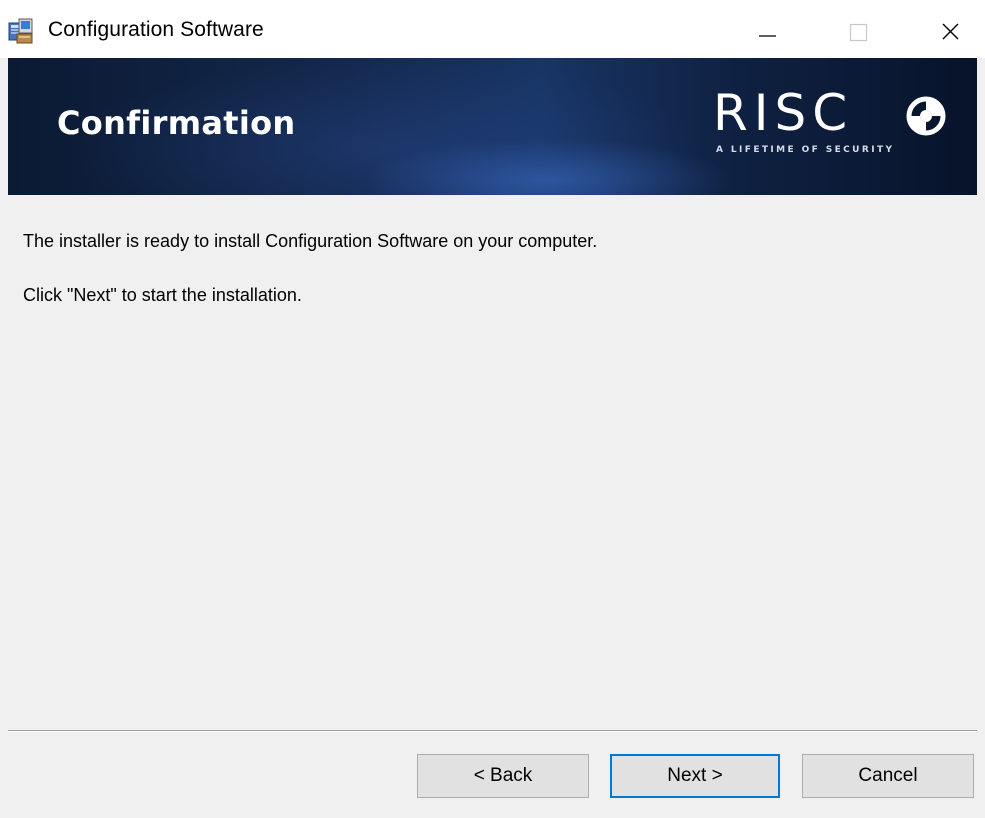 This screenshot has width=985, height=818. I want to click on brand-tagline: A LIFETIME OF SECURITY, so click(805, 150).